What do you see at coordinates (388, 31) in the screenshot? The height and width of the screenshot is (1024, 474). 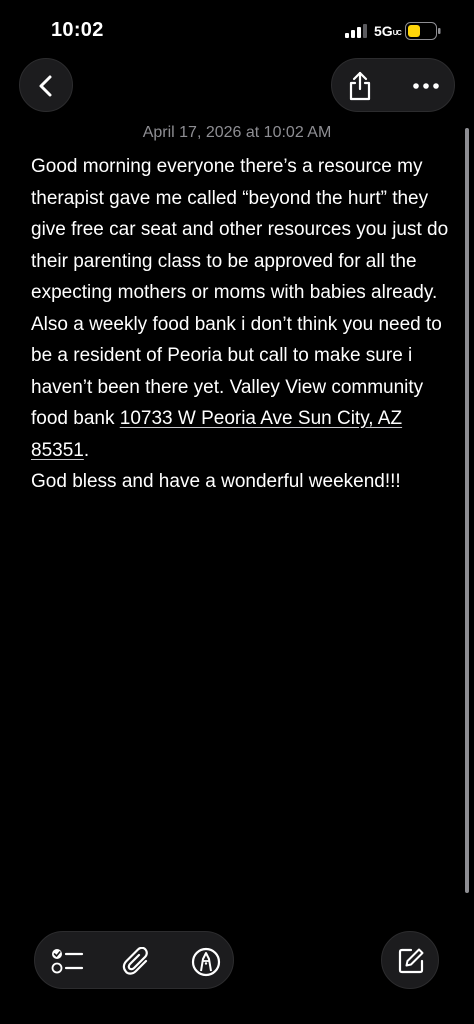 I see `network-type-label: 5GUC` at bounding box center [388, 31].